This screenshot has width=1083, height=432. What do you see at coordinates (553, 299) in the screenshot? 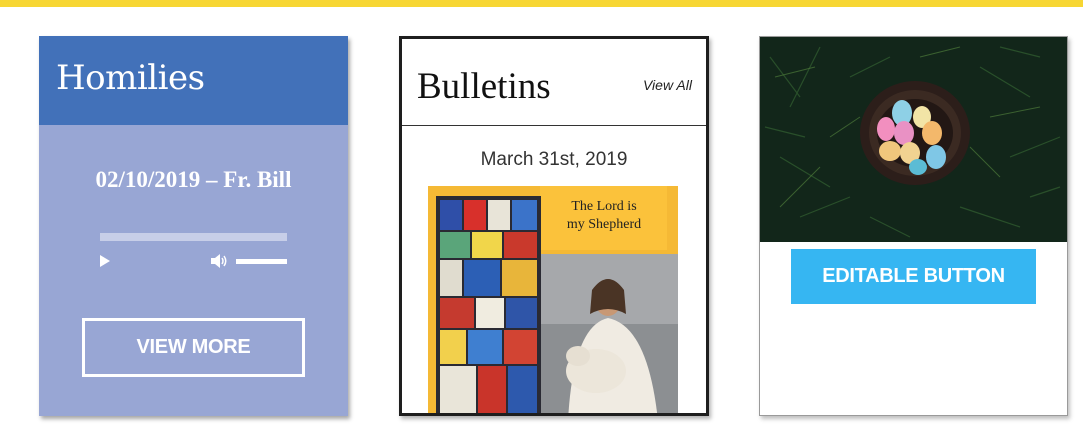
I see `bulletin-cover-image: The Lord is my Shepherd` at bounding box center [553, 299].